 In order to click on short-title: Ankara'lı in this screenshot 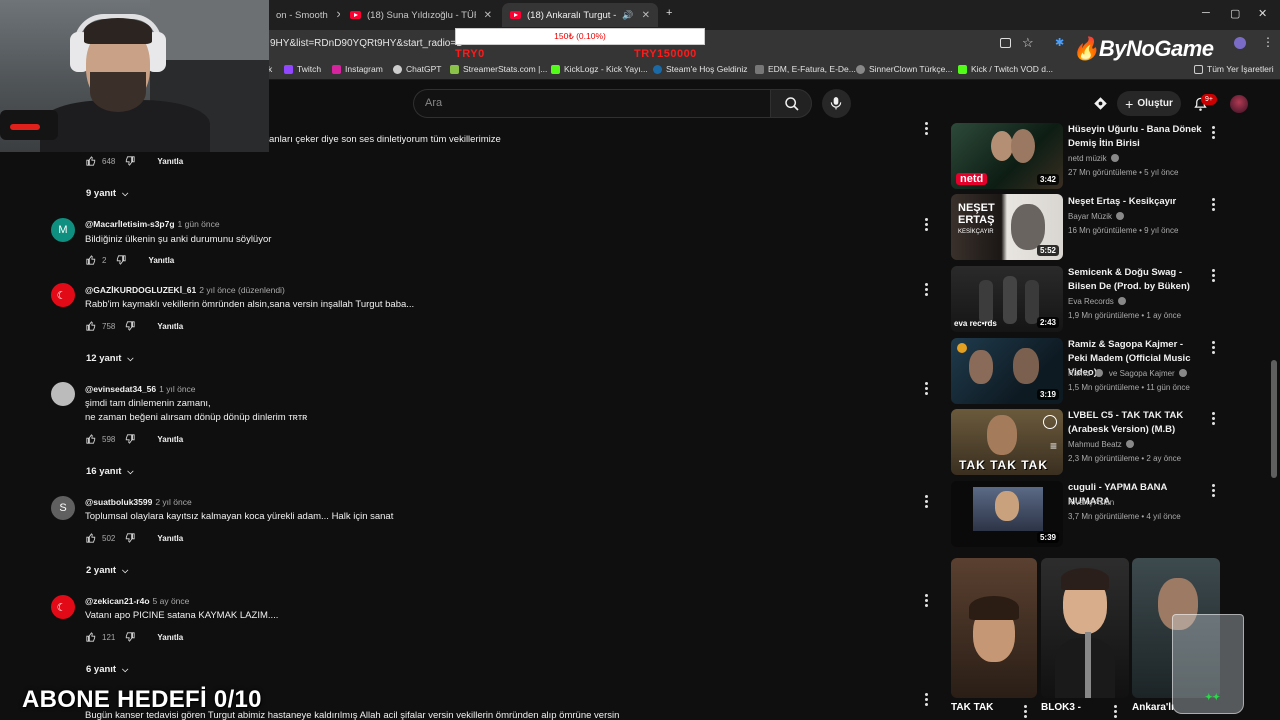, I will do `click(1153, 707)`.